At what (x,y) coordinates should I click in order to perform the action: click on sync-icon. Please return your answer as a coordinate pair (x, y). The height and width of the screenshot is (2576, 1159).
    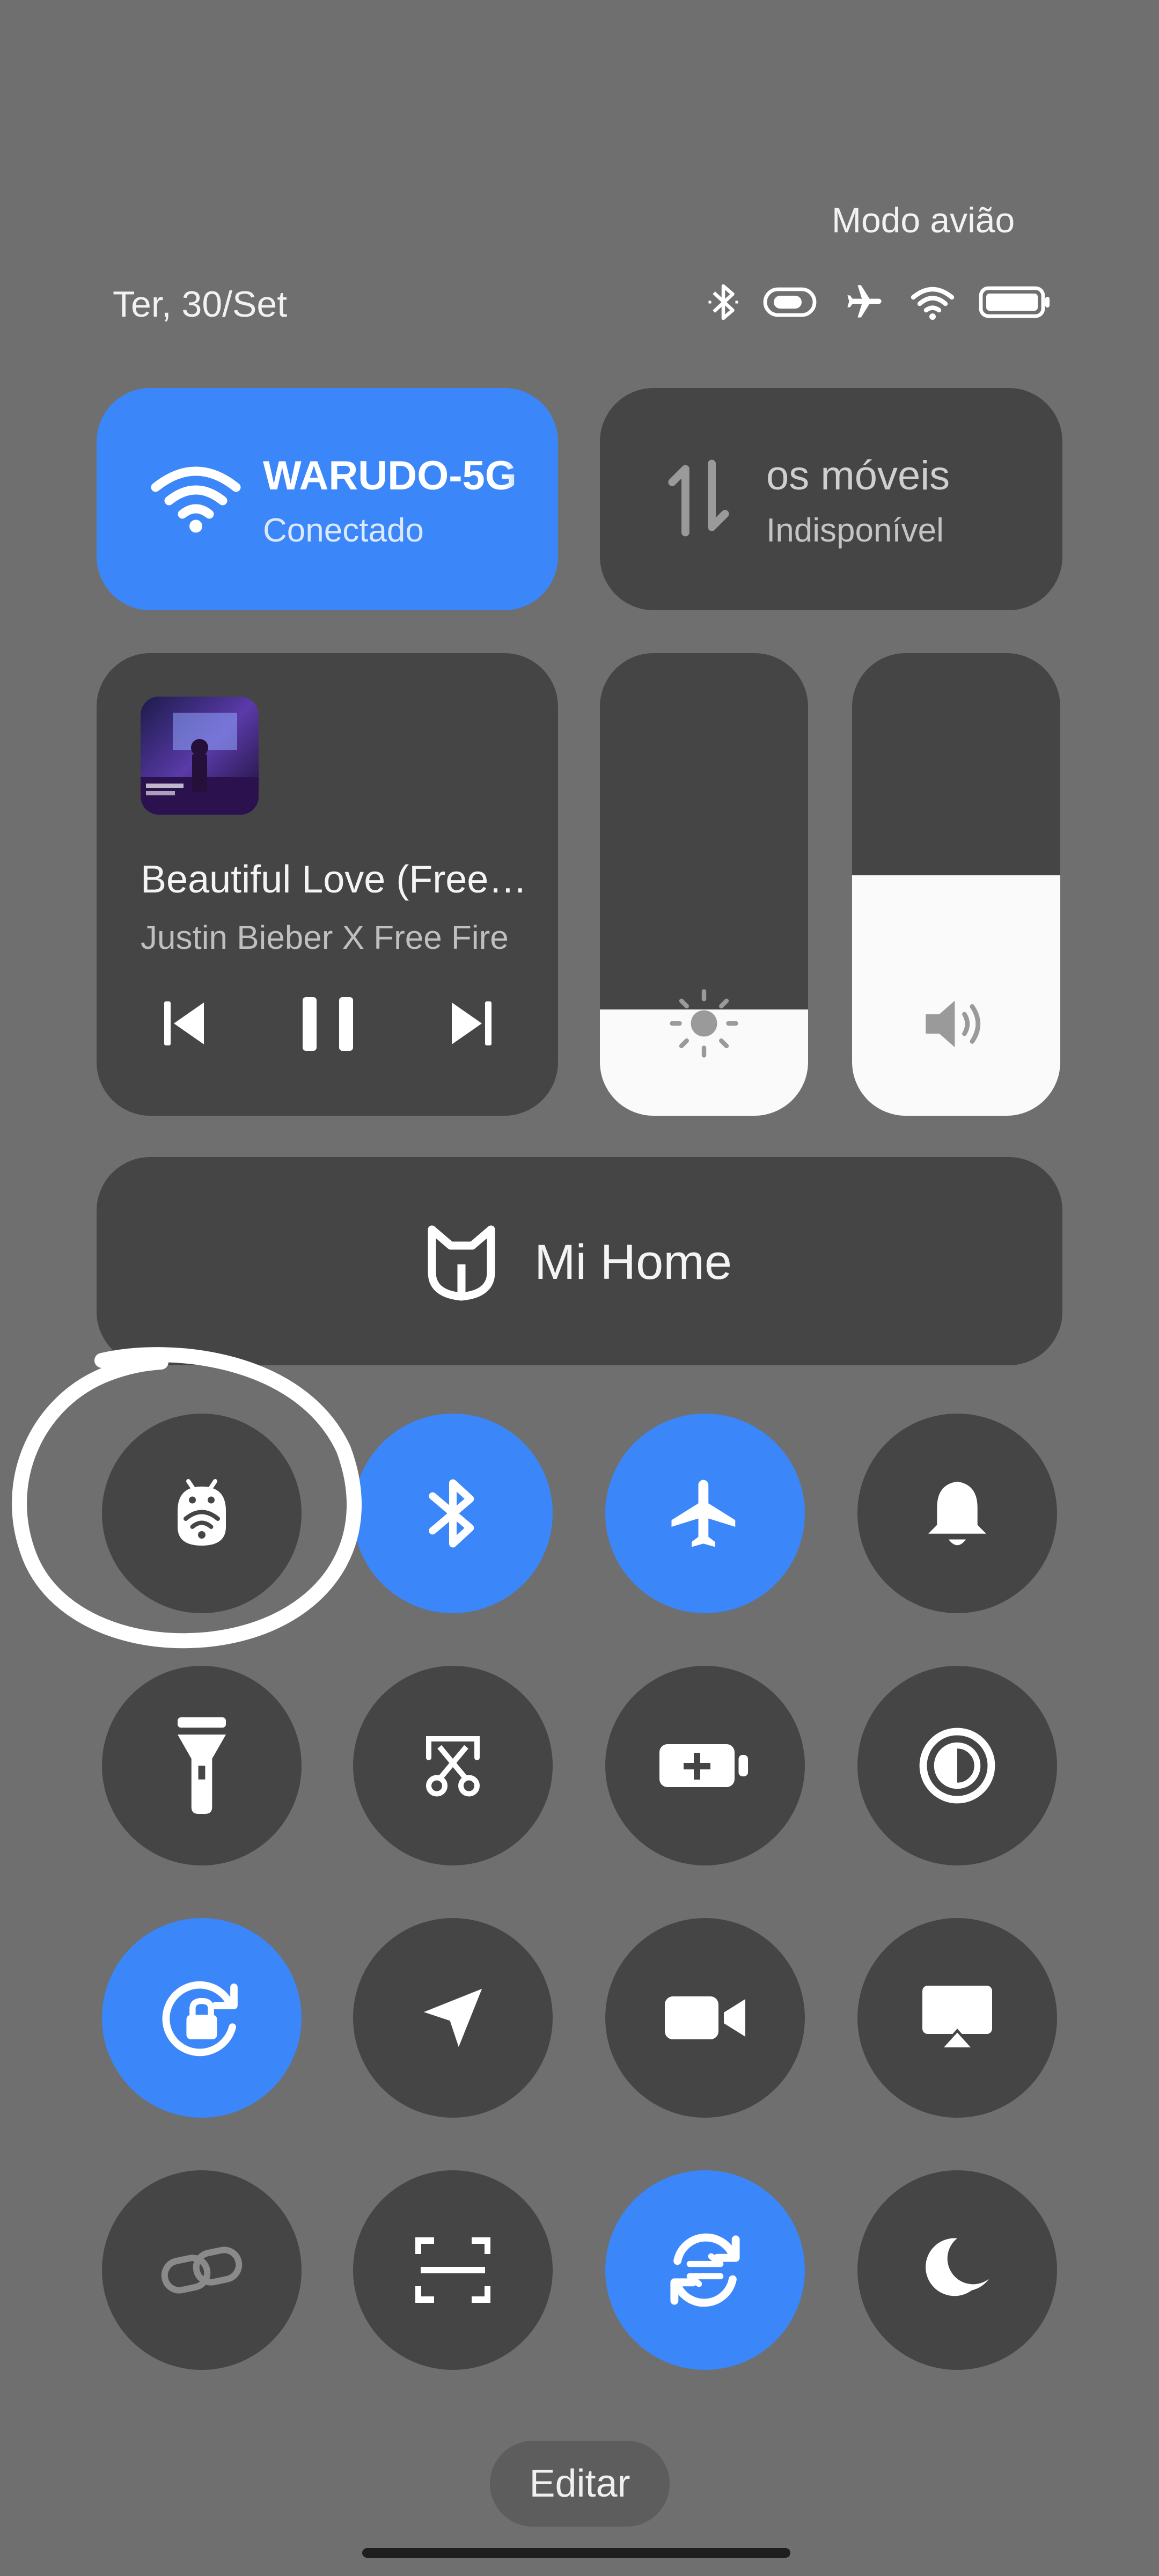
    Looking at the image, I should click on (705, 2270).